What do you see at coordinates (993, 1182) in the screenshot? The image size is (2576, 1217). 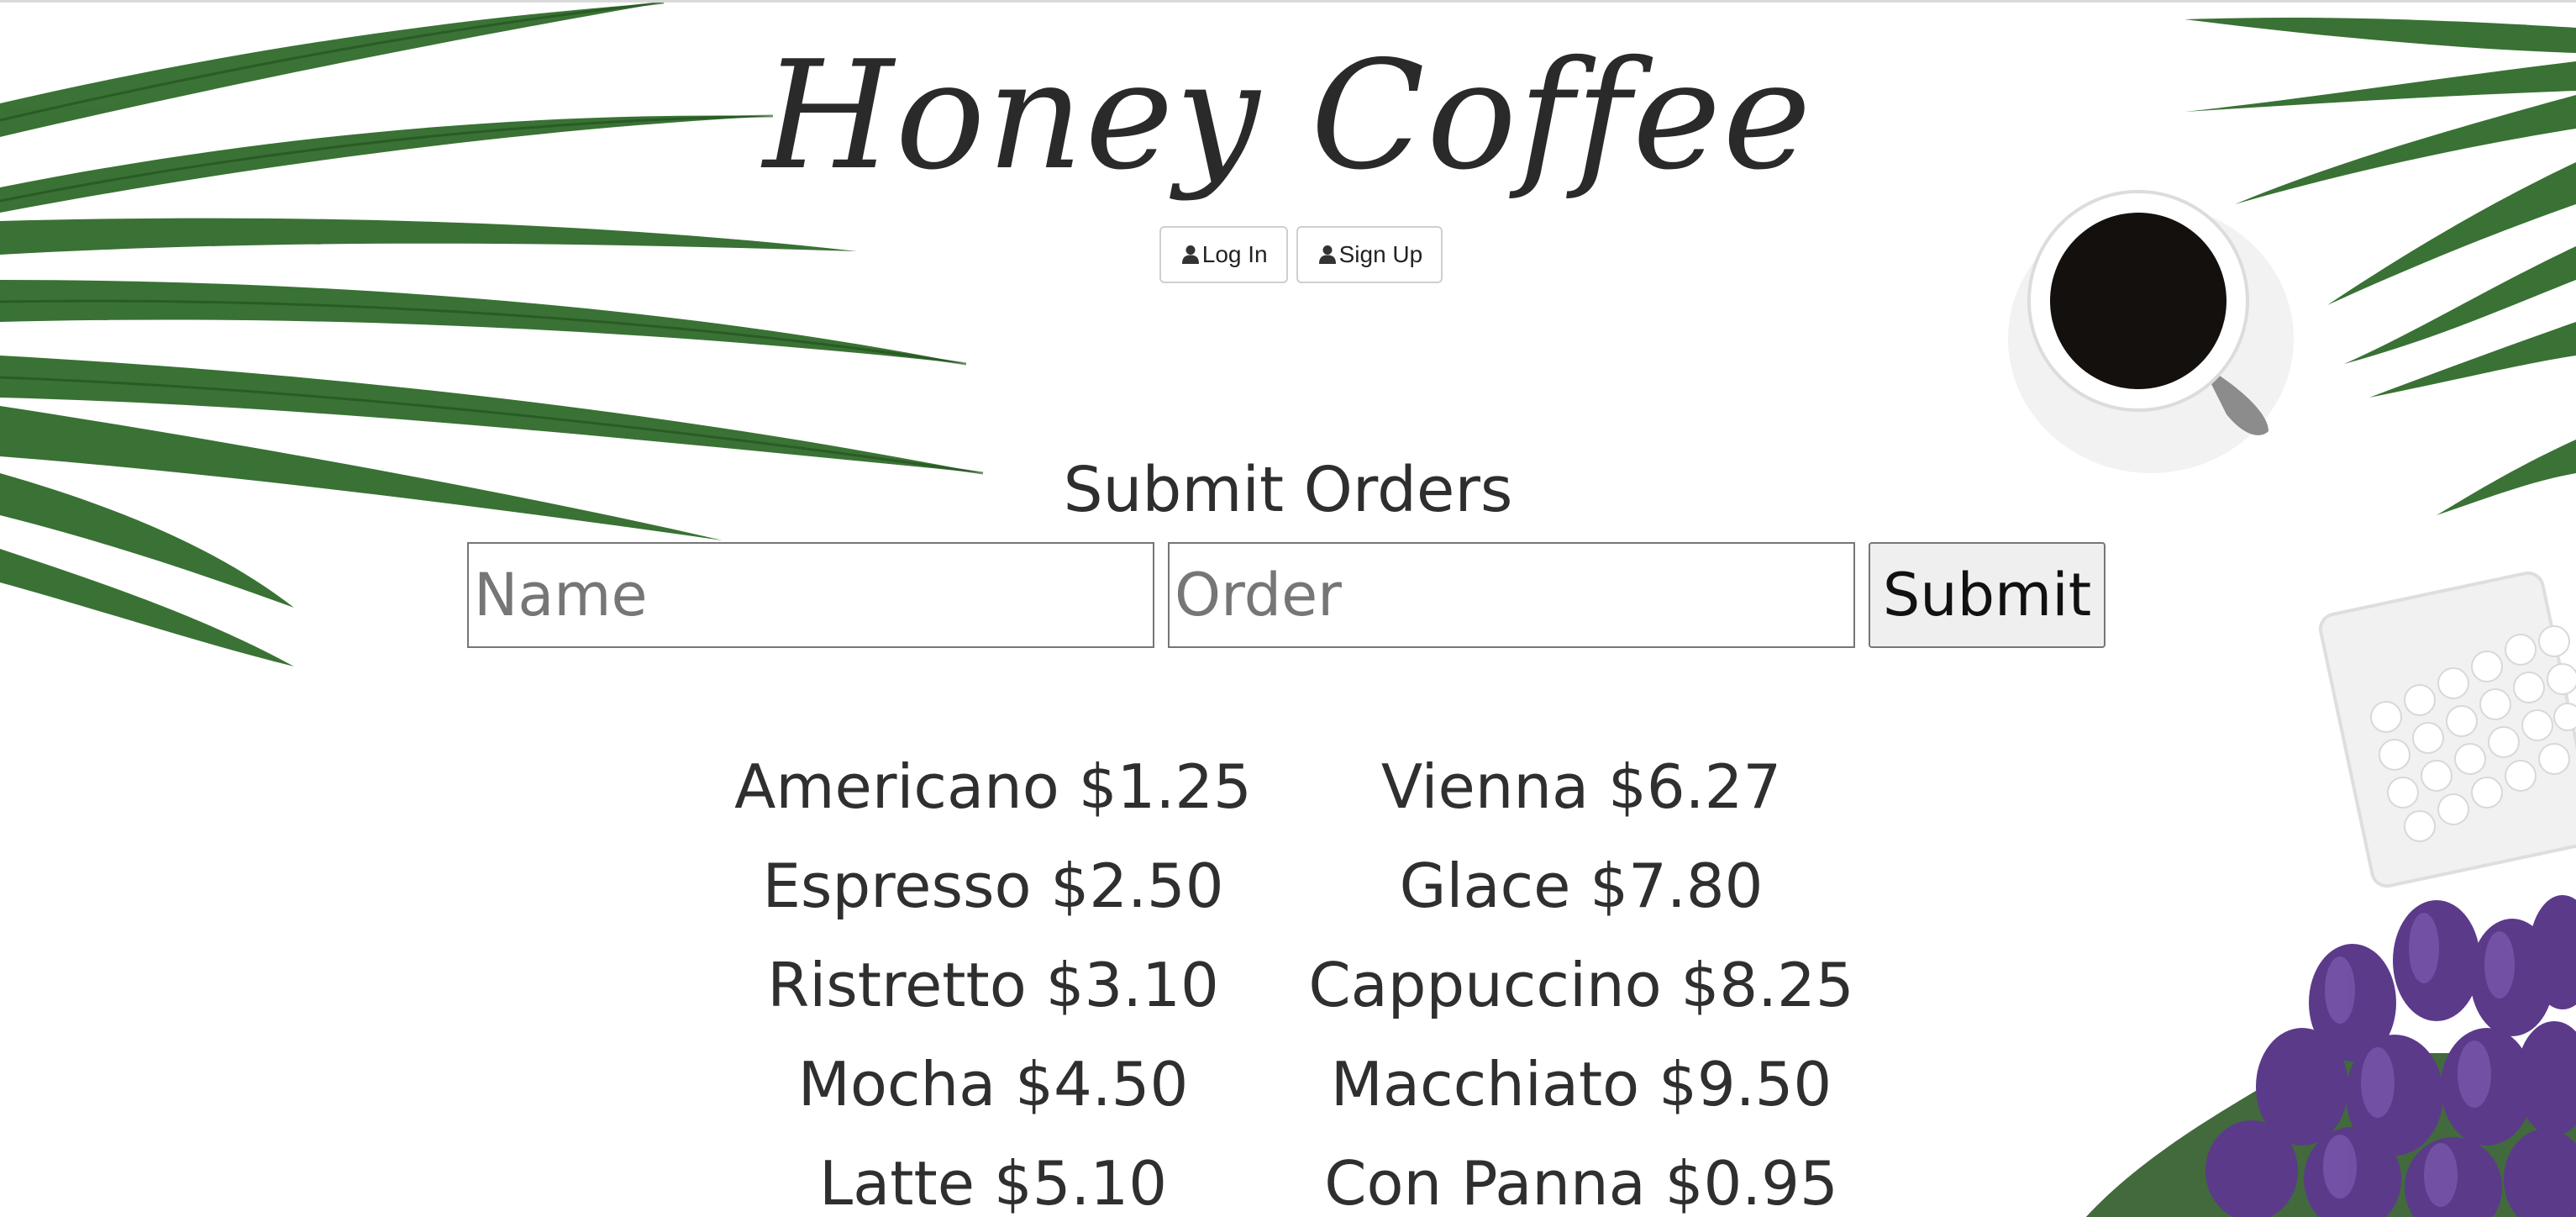 I see `menu-item: Latte $5.10` at bounding box center [993, 1182].